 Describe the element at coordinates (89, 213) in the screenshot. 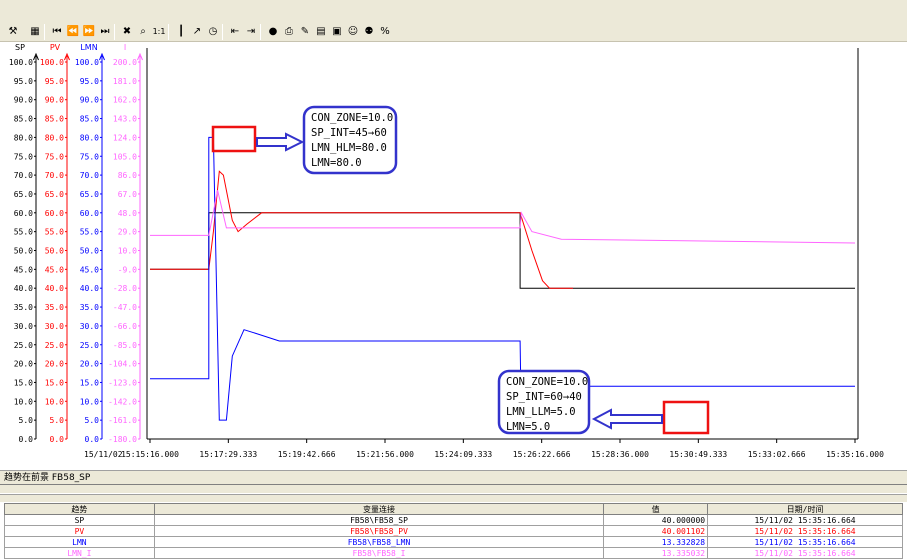

I see `y-tick-label: 60.0` at that location.